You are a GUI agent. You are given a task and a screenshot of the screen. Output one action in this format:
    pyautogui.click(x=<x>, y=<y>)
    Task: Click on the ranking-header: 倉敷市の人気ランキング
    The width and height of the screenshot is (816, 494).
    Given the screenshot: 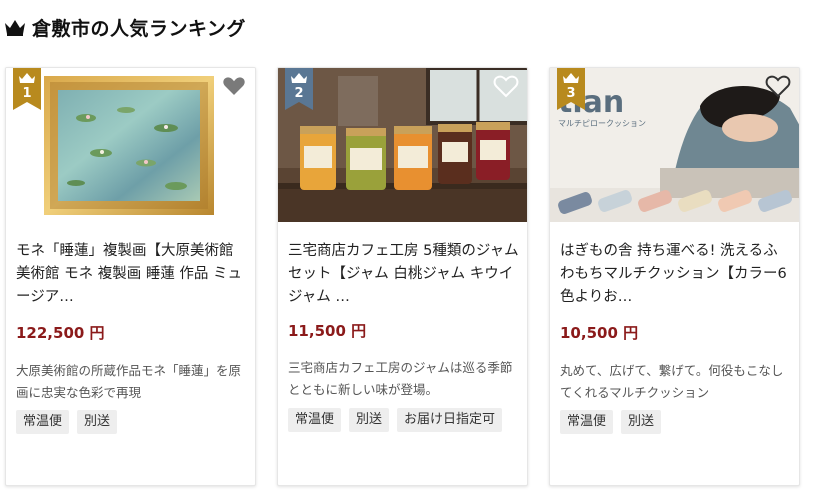 What is the action you would take?
    pyautogui.click(x=125, y=27)
    